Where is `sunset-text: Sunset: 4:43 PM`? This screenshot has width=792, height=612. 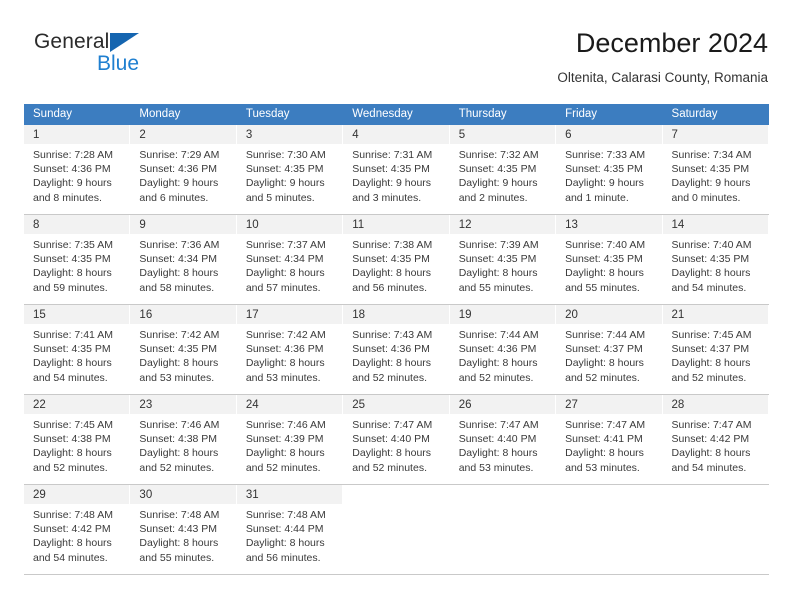 sunset-text: Sunset: 4:43 PM is located at coordinates (178, 529).